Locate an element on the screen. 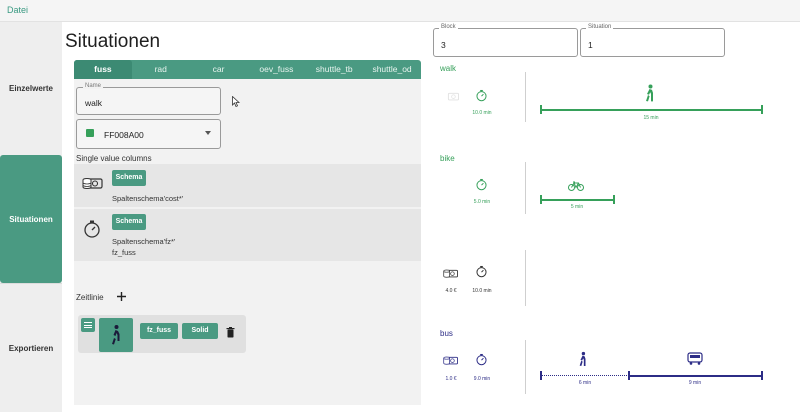  bus-ride-segment is located at coordinates (695, 376).